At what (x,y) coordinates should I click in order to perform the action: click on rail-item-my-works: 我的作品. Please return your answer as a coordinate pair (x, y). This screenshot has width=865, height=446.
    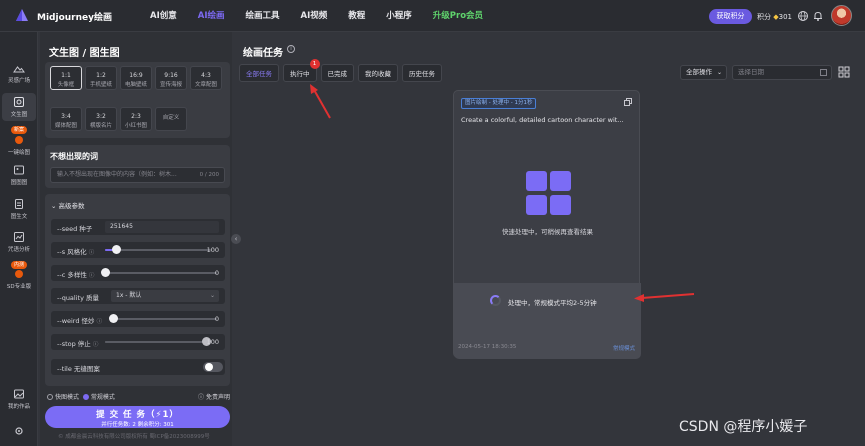
    Looking at the image, I should click on (19, 399).